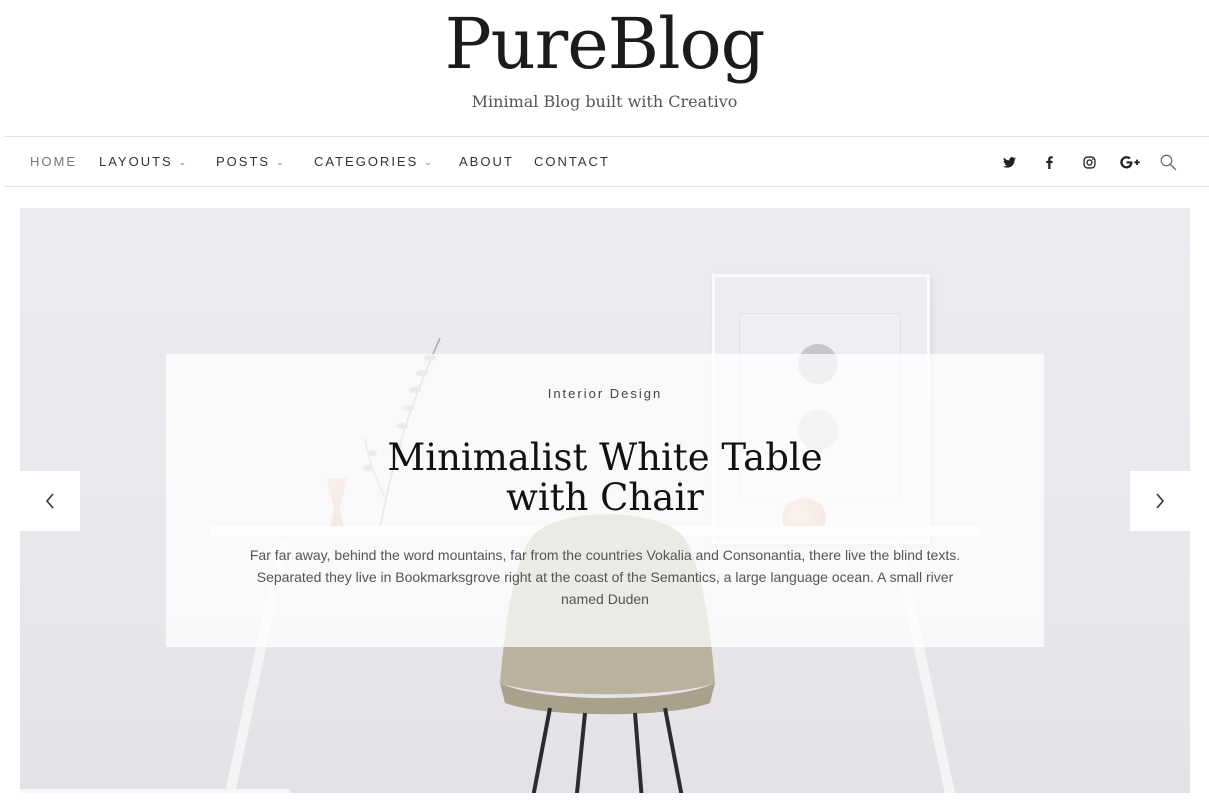 This screenshot has height=812, width=1209. I want to click on nav-item-layouts: LAYOUTS ⌄, so click(142, 161).